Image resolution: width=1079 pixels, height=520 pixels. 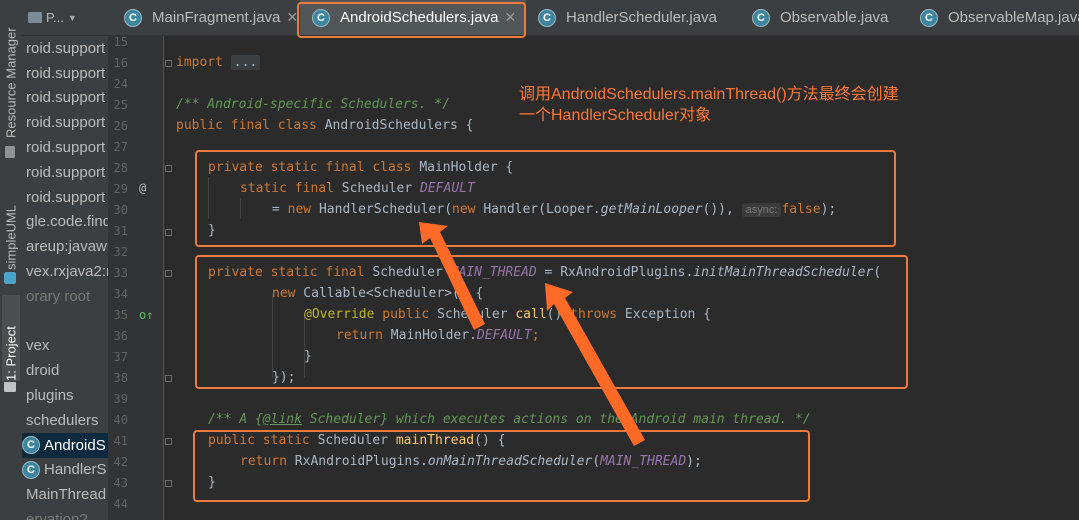 I want to click on annotation-arrows, so click(x=532, y=334).